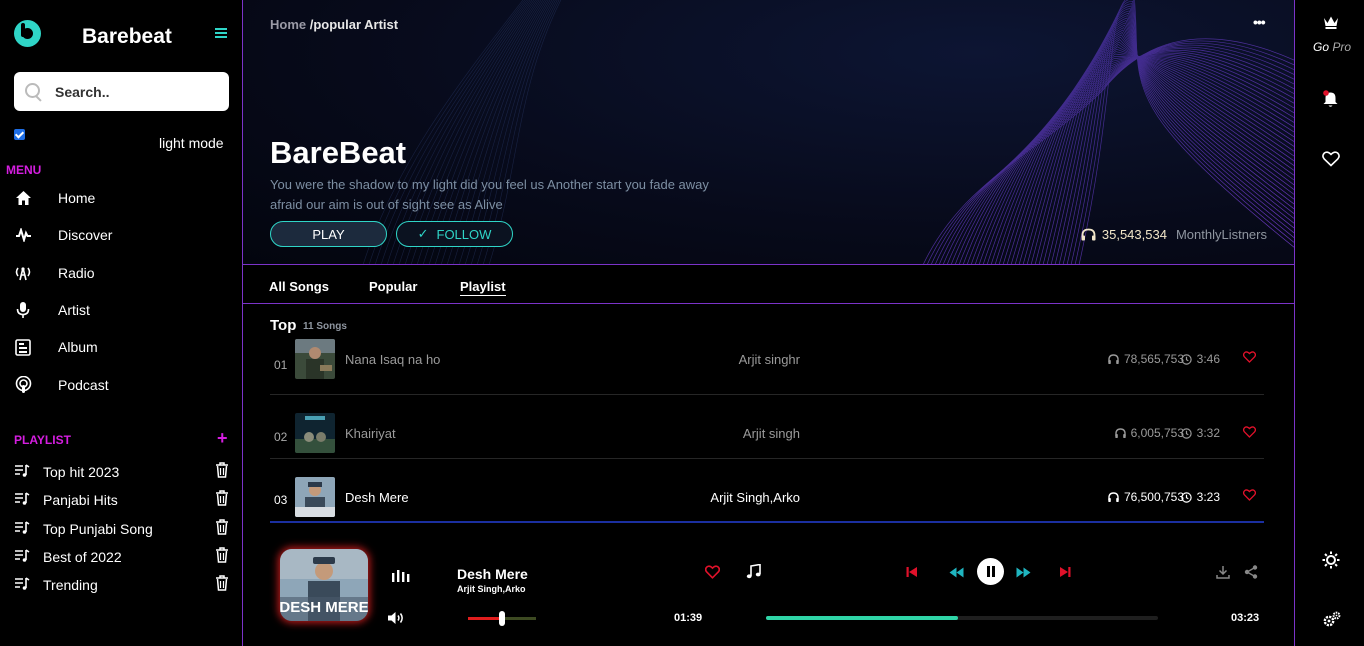 This screenshot has width=1364, height=646. Describe the element at coordinates (121, 472) in the screenshot. I see `playlist-item: Top hit 2023` at that location.